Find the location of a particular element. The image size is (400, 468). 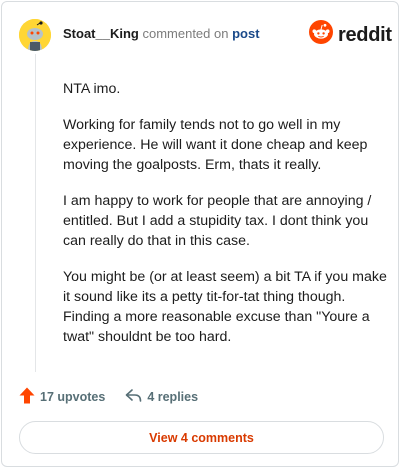

view-comments-button: View 4 comments is located at coordinates (201, 437).